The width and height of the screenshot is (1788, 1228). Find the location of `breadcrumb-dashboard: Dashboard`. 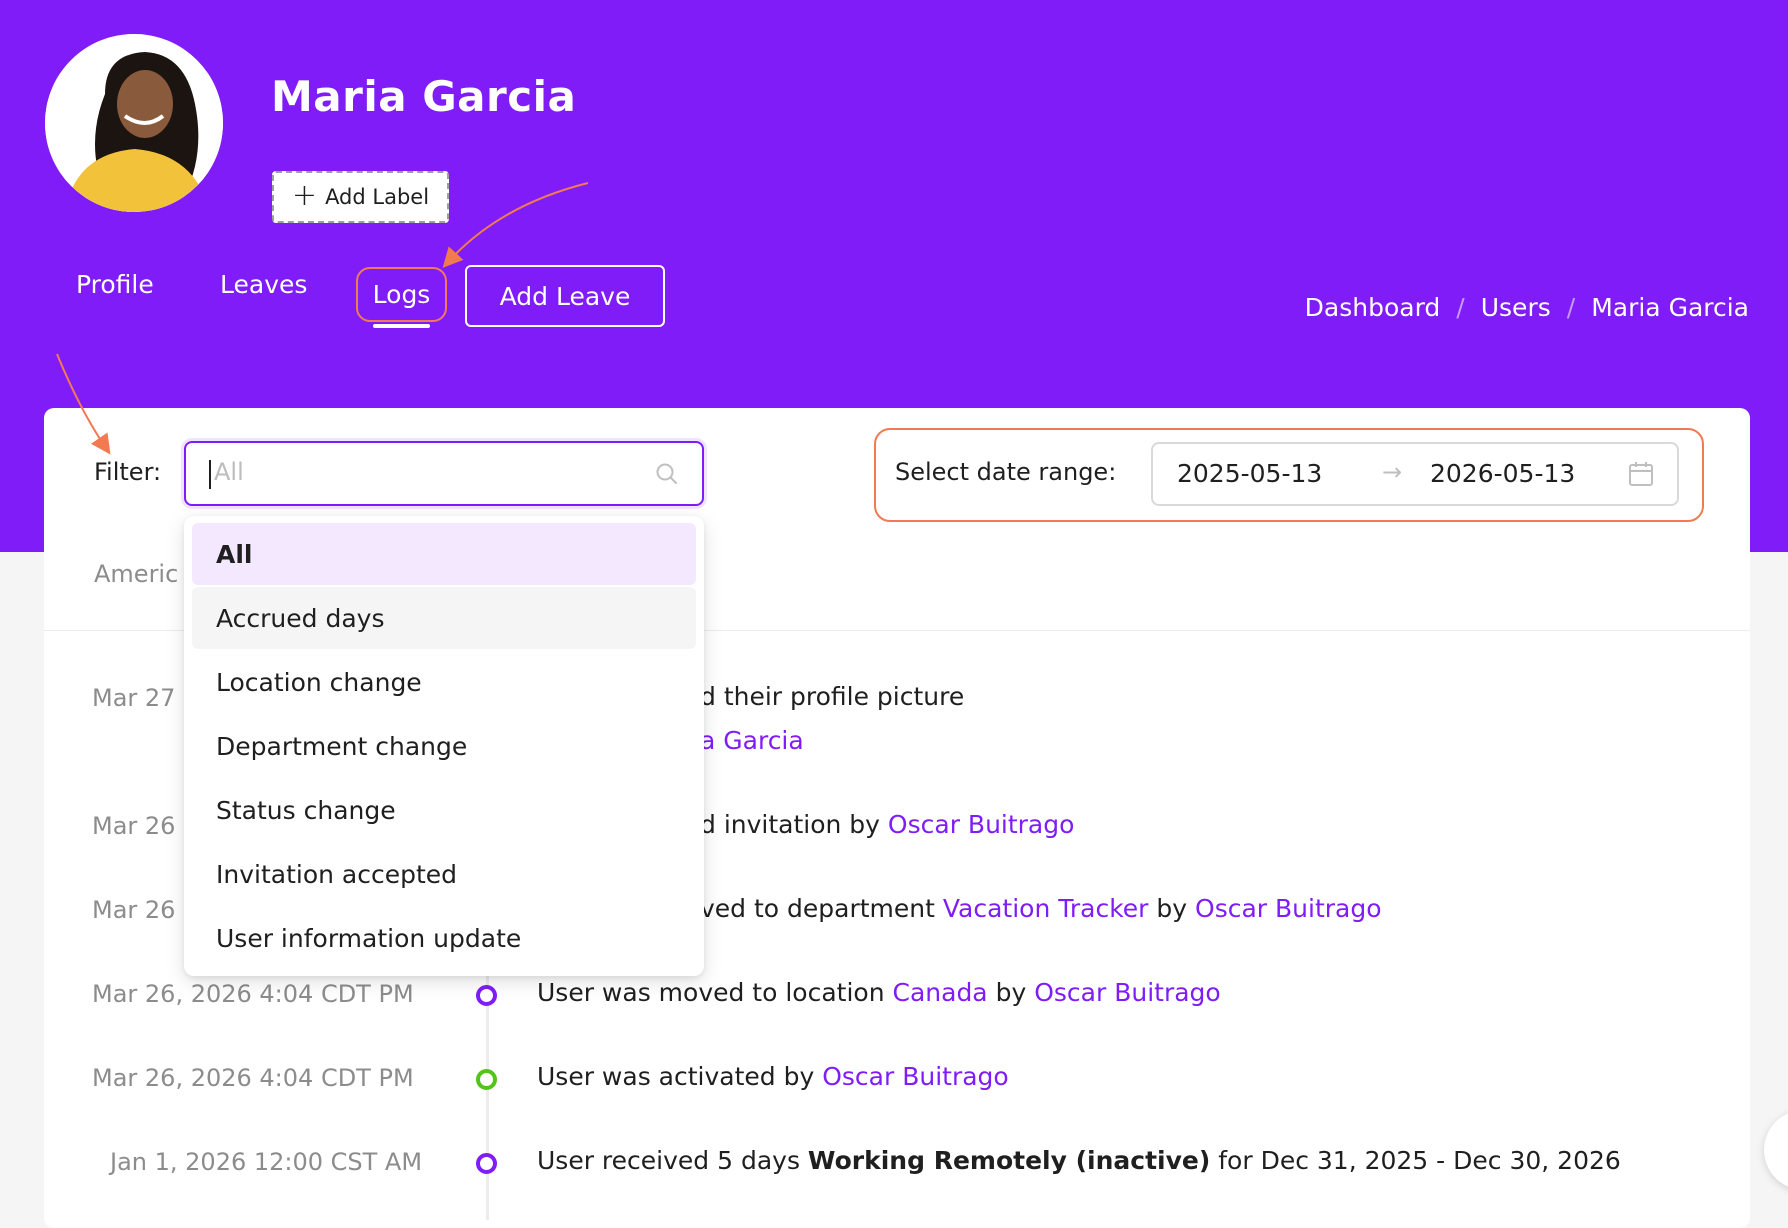

breadcrumb-dashboard: Dashboard is located at coordinates (1373, 307).